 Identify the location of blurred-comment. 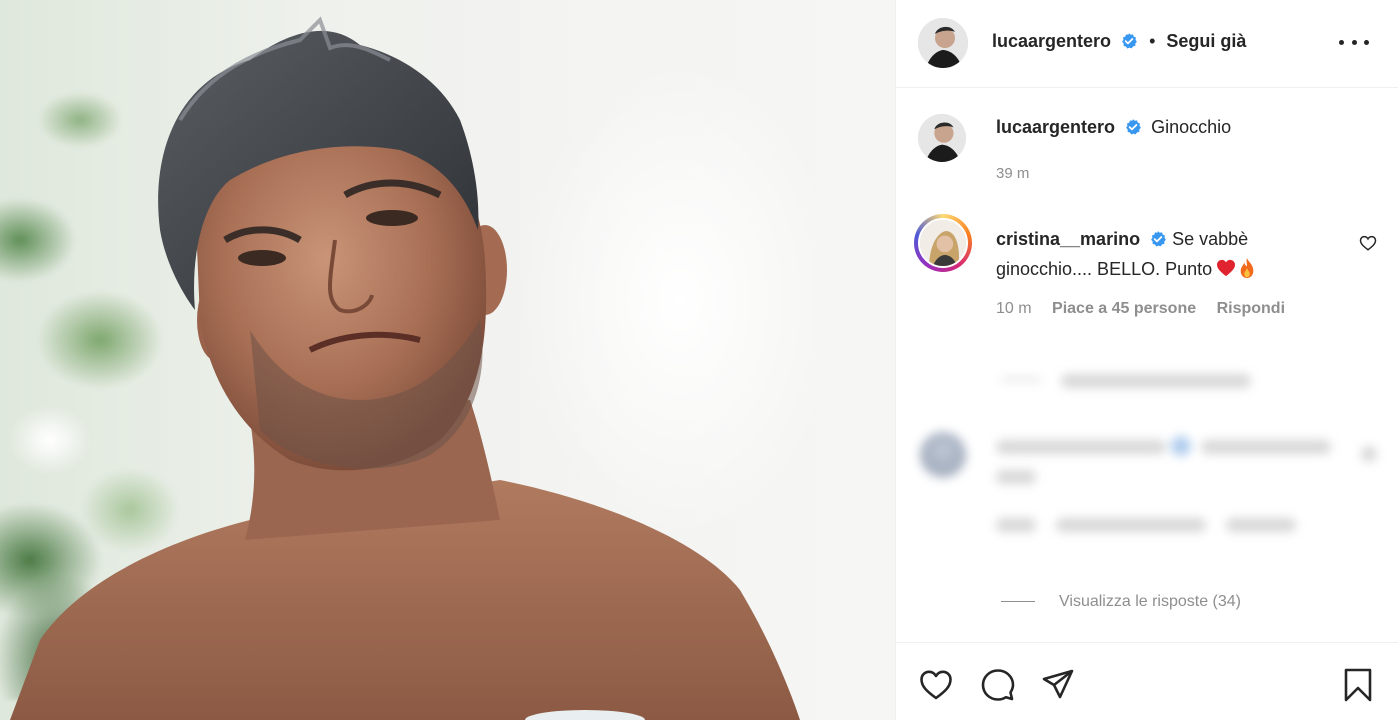
(1147, 460).